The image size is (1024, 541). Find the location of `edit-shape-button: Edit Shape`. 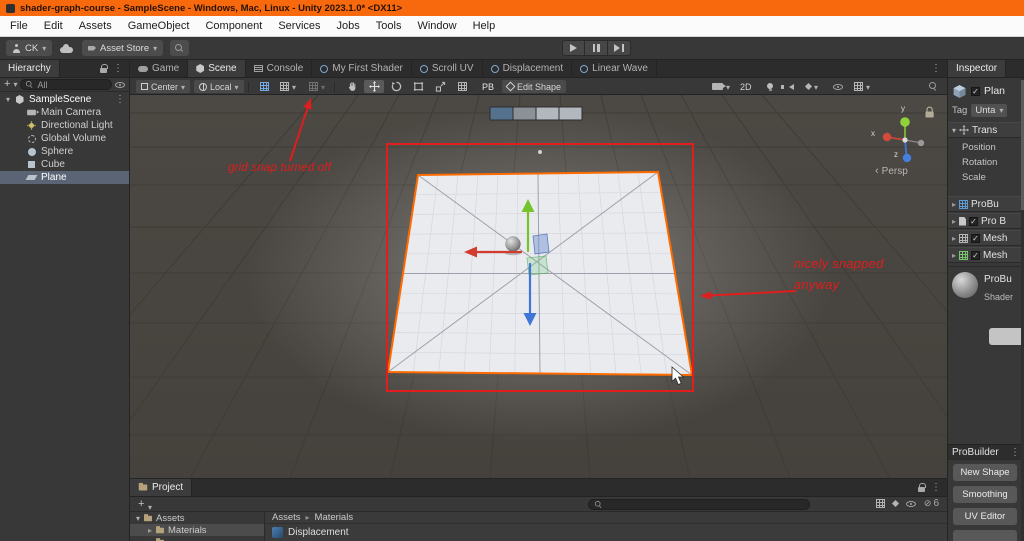

edit-shape-button: Edit Shape is located at coordinates (534, 86).